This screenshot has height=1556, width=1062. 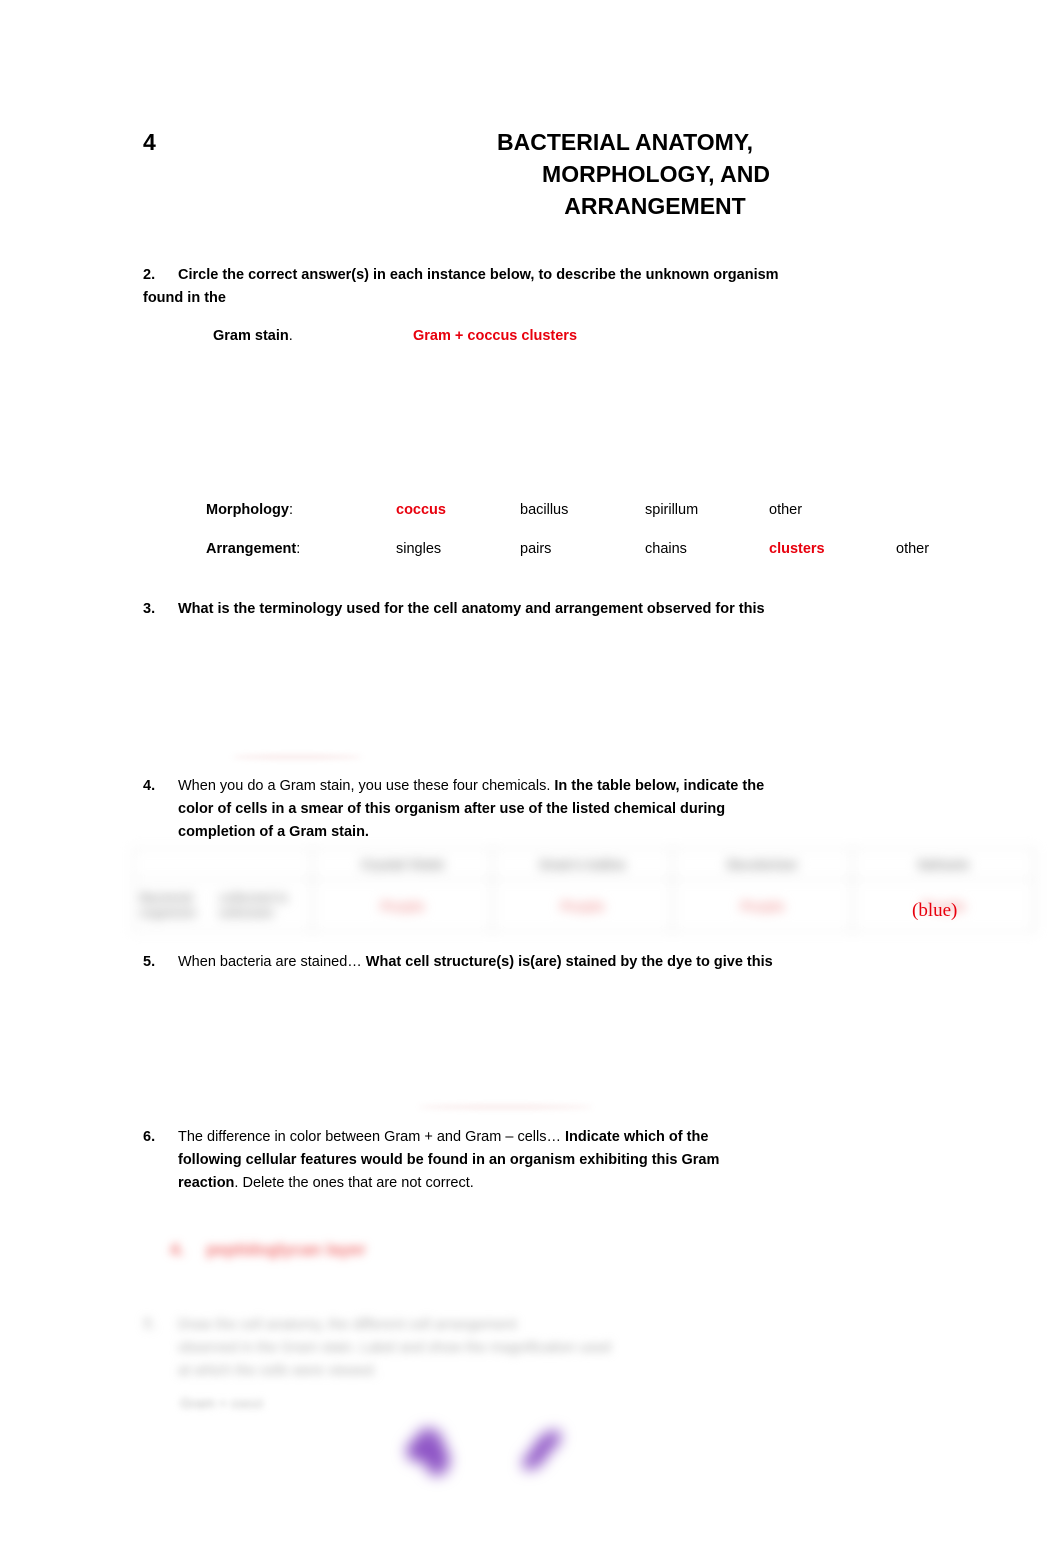 I want to click on arrangement-option-pairs: pairs, so click(x=535, y=549).